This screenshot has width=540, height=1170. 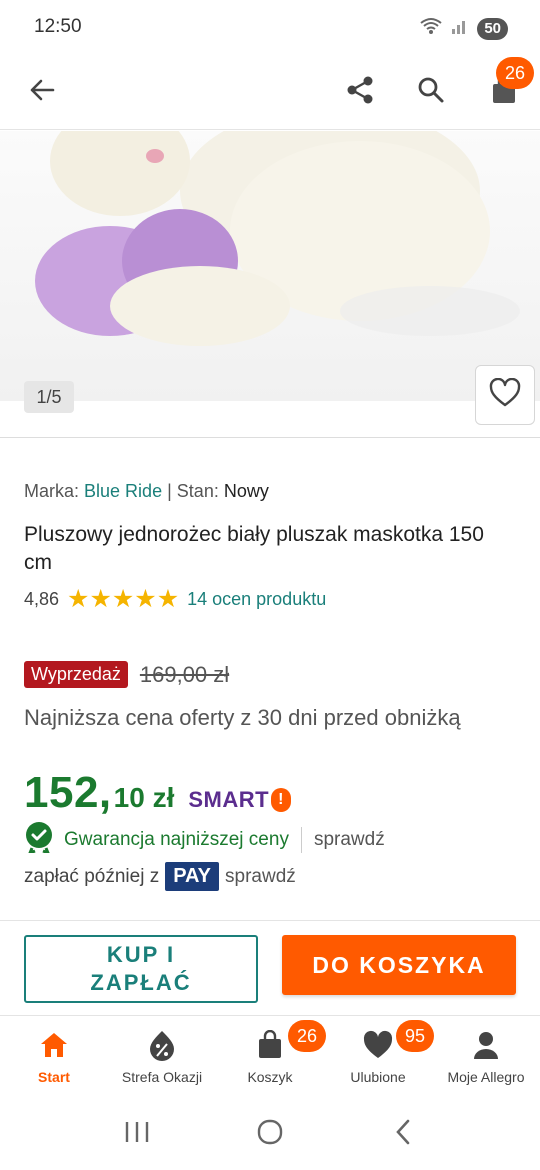 I want to click on back-button, so click(x=42, y=92).